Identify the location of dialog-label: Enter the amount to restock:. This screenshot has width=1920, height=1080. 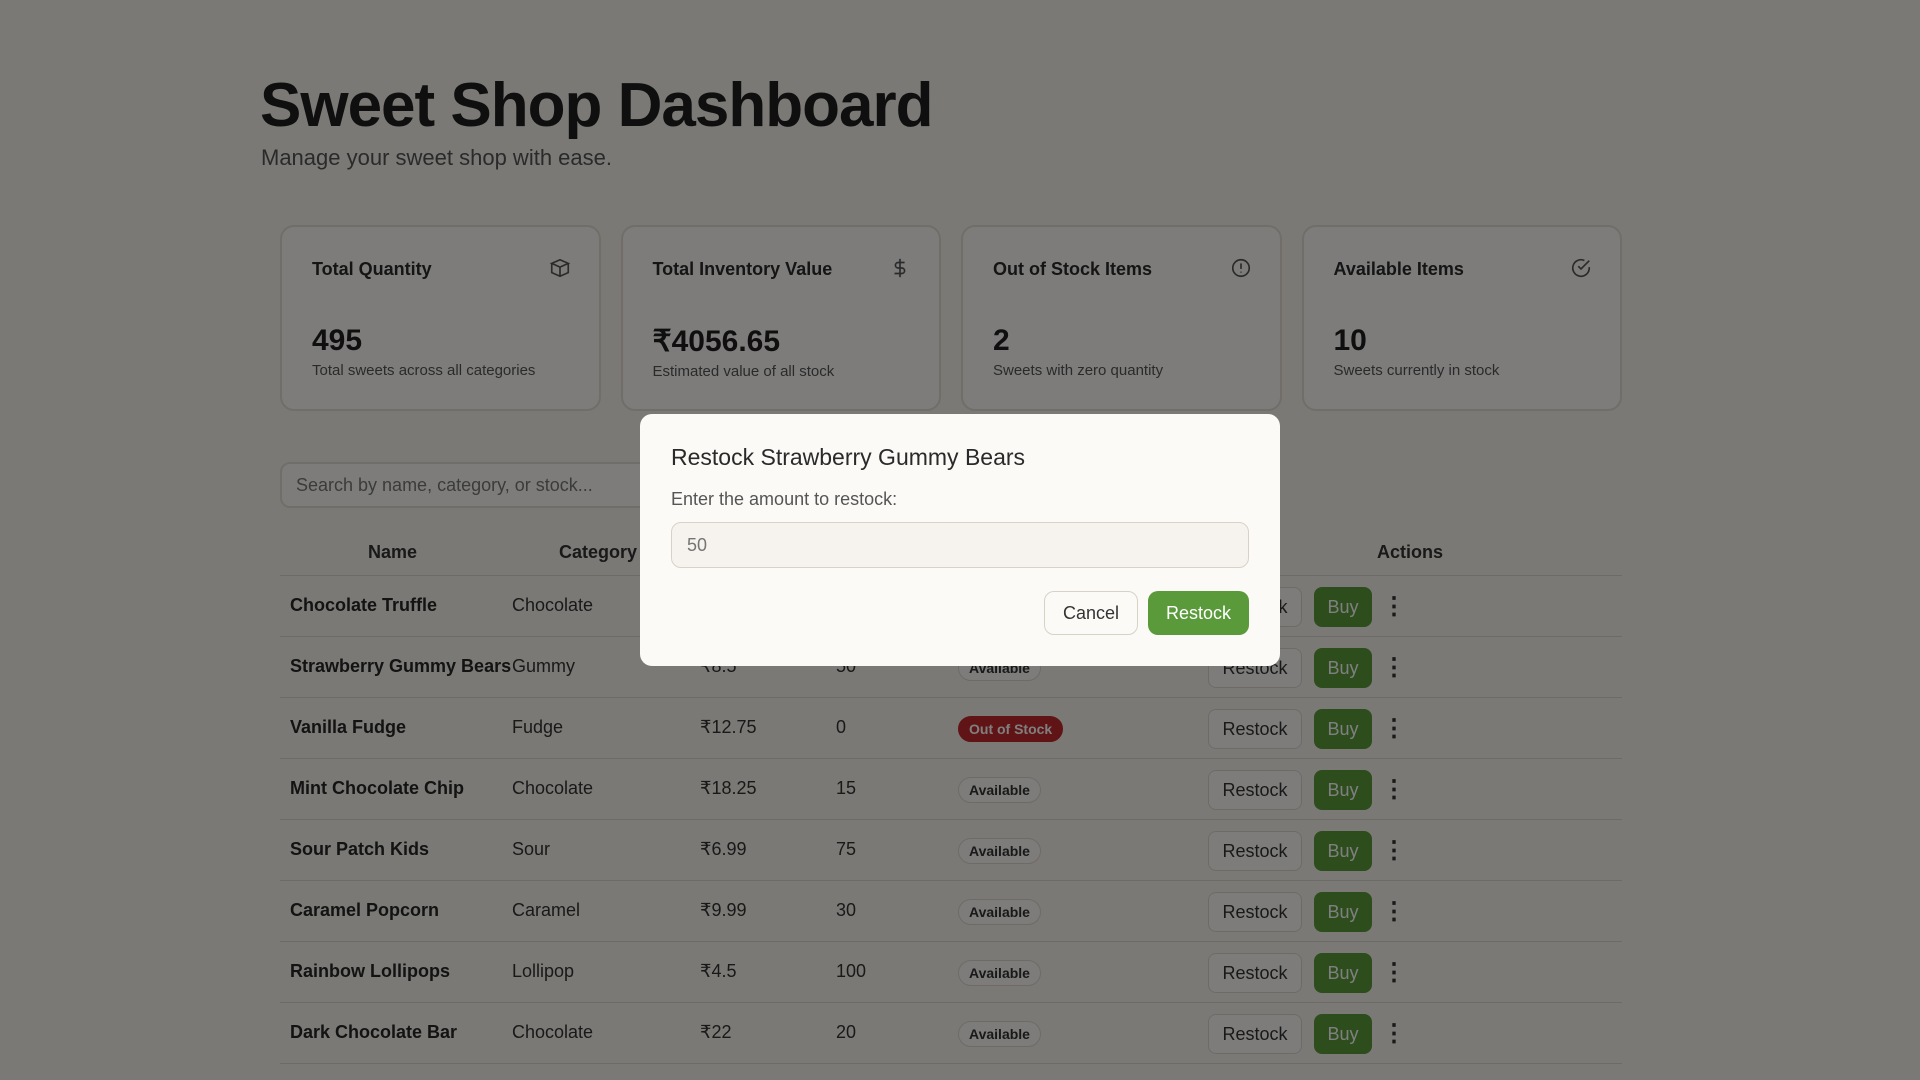
(784, 499).